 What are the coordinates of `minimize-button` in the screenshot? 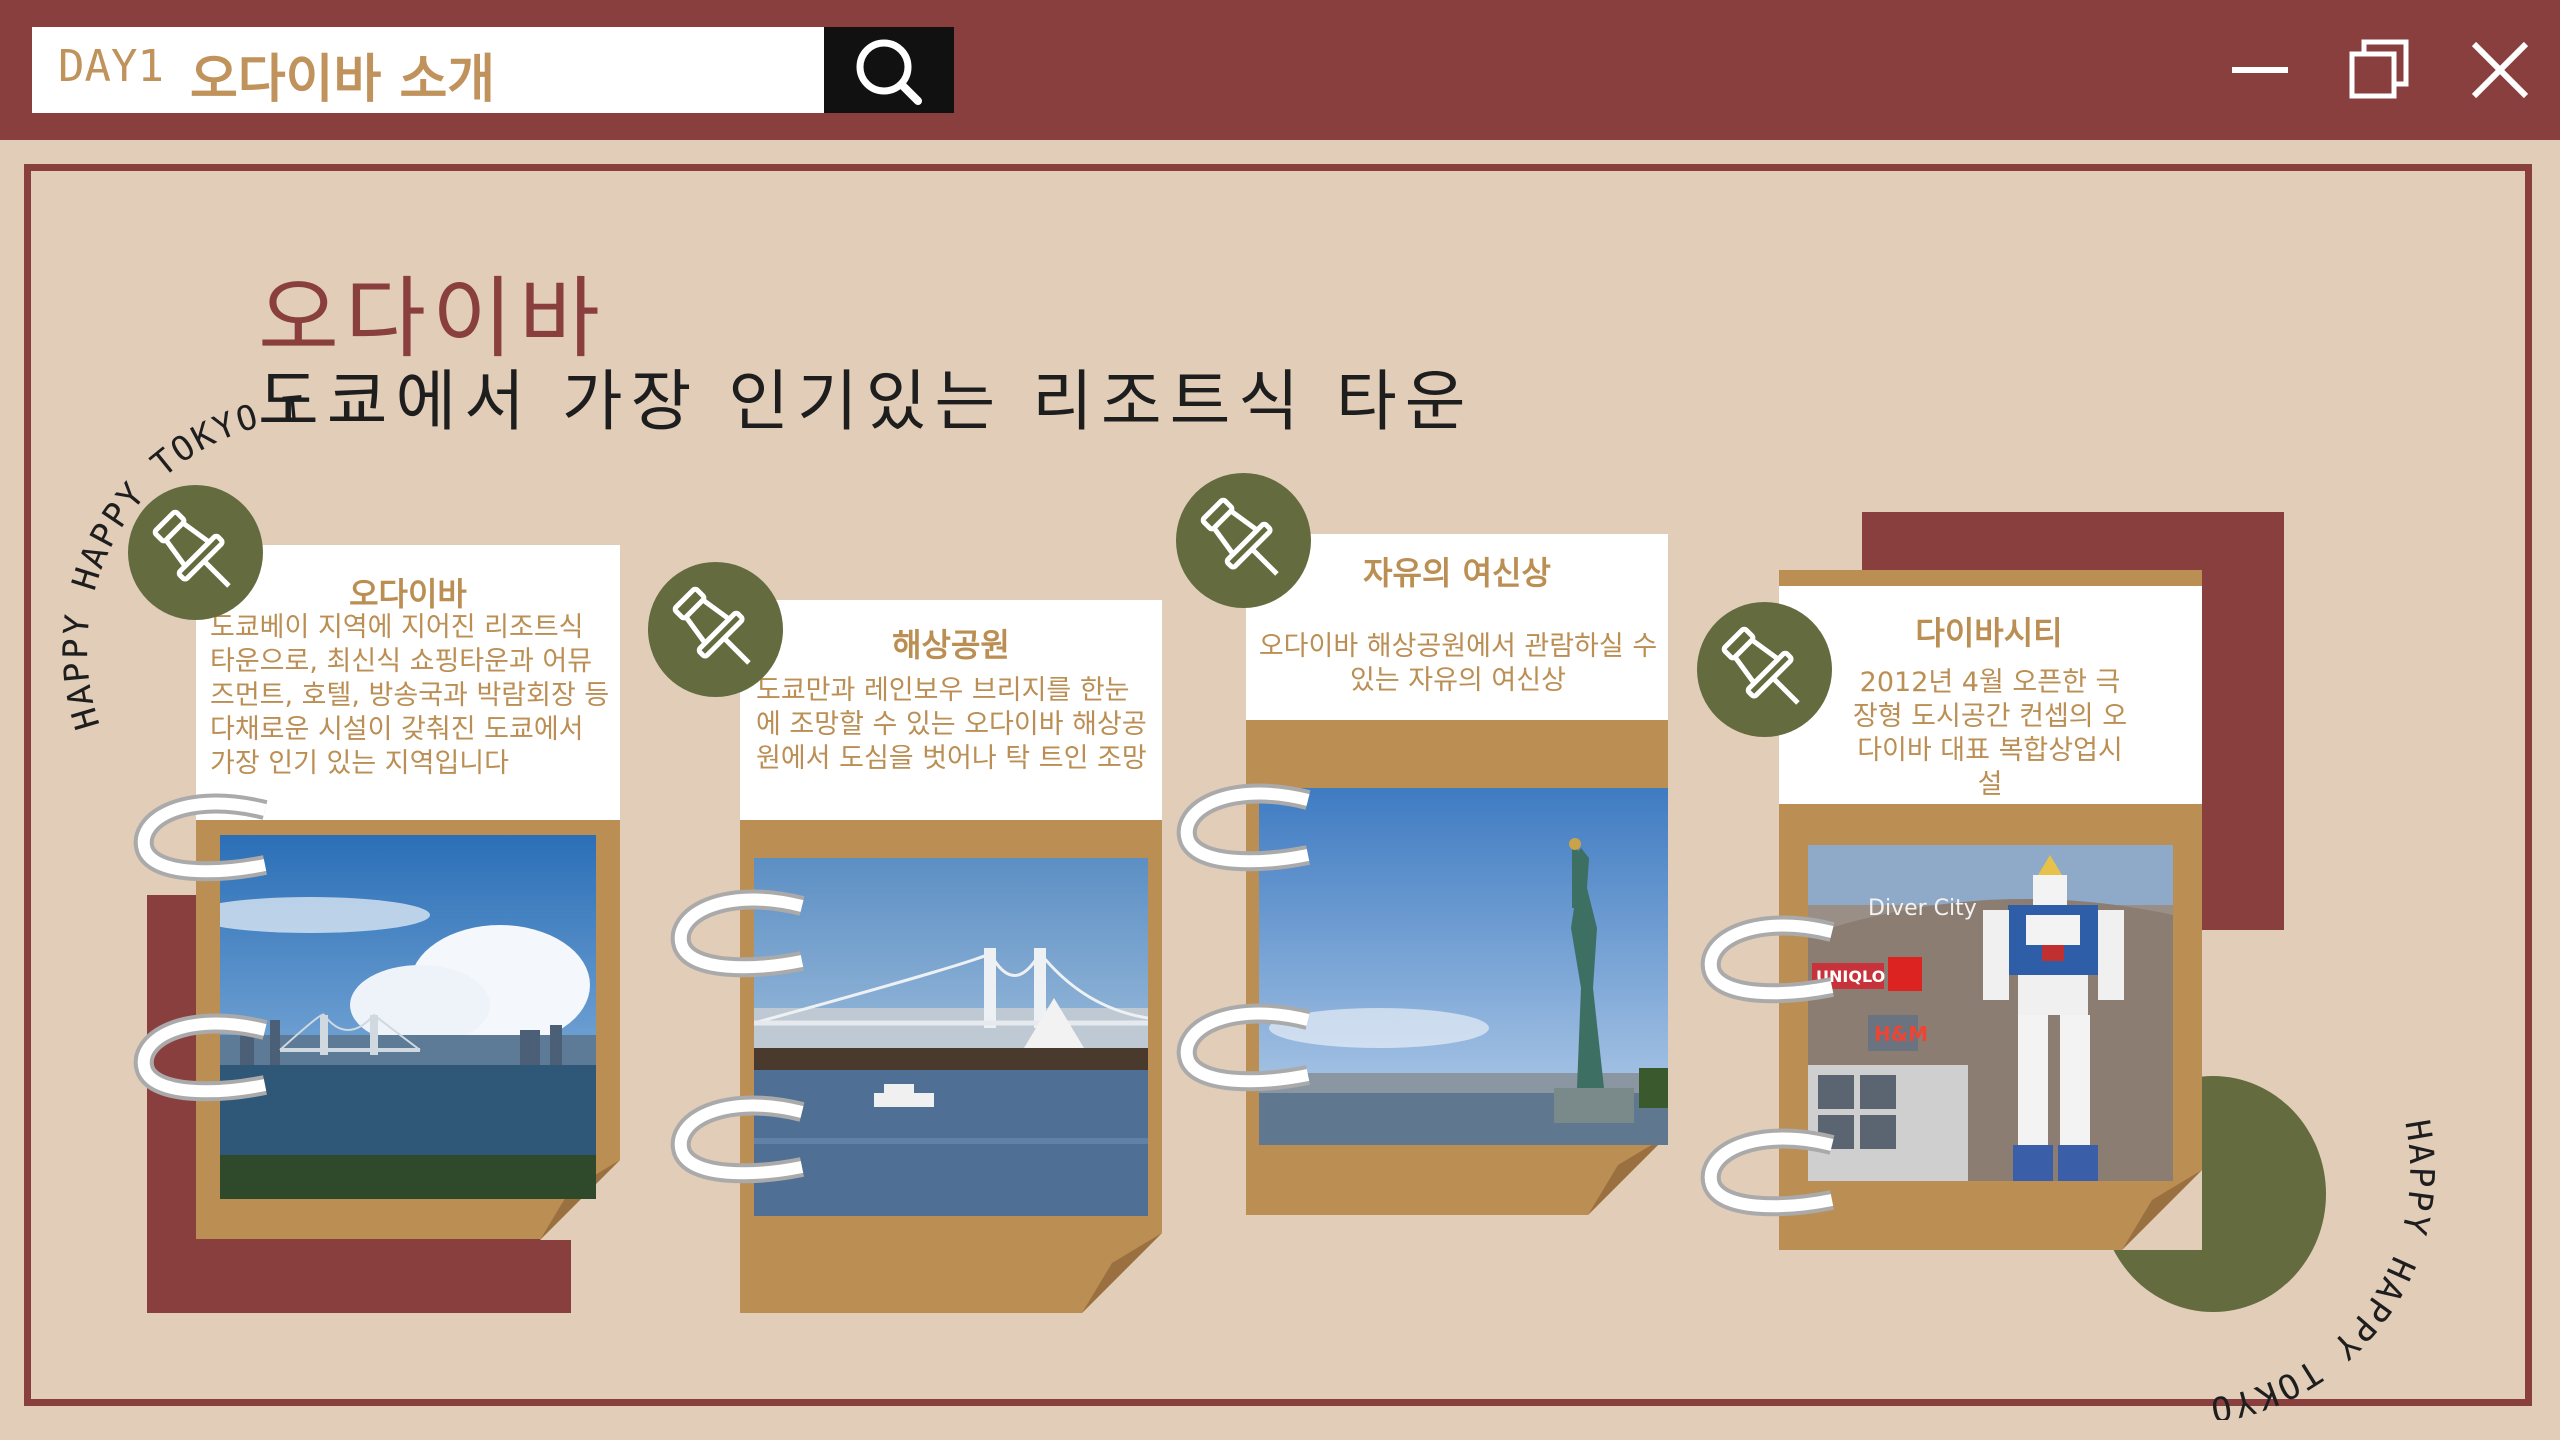 It's located at (2260, 70).